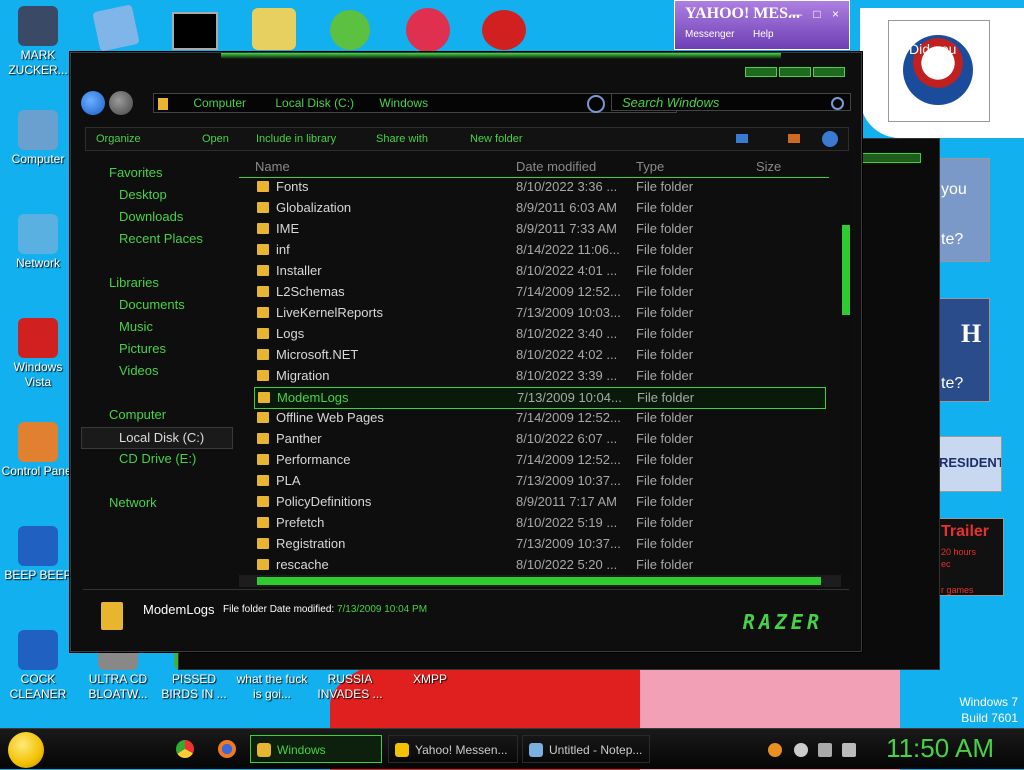 The width and height of the screenshot is (1024, 770). What do you see at coordinates (316, 749) in the screenshot?
I see `taskbar-button: Windows` at bounding box center [316, 749].